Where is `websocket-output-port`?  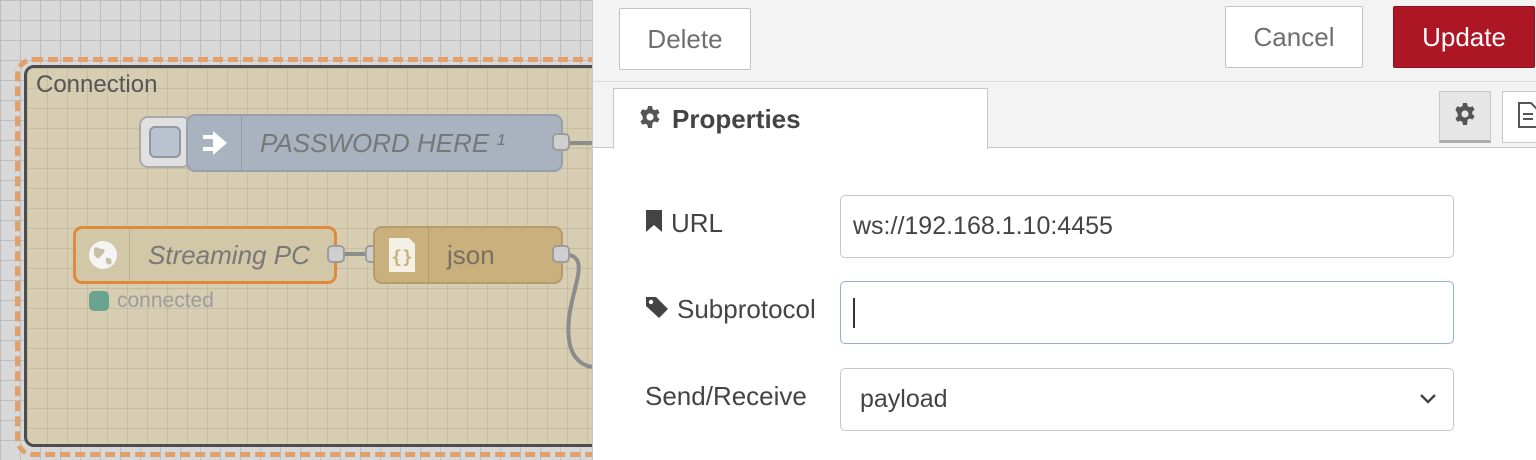
websocket-output-port is located at coordinates (336, 254).